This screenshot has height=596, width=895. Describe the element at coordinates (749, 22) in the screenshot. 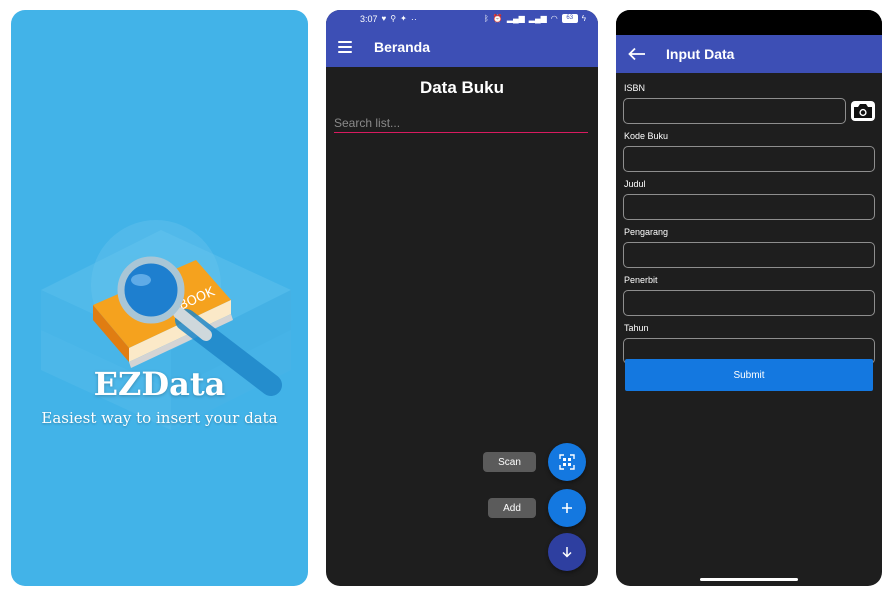

I see `status-bar` at that location.